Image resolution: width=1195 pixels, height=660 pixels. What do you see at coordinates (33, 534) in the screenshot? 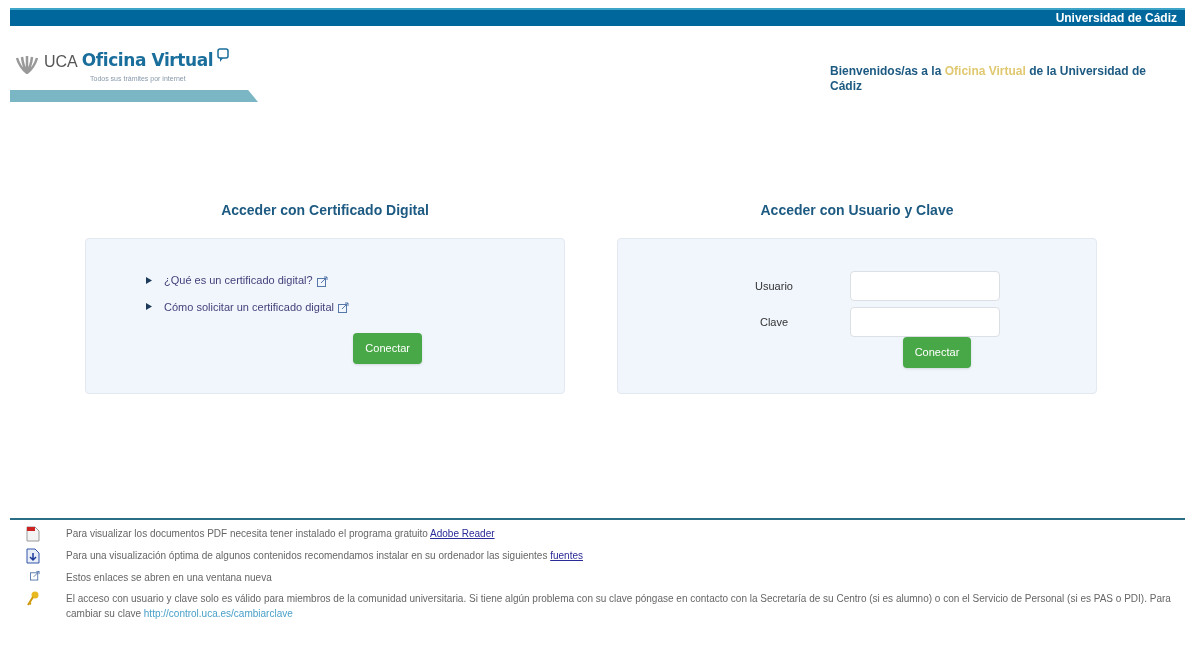
I see `pdf-document-icon` at bounding box center [33, 534].